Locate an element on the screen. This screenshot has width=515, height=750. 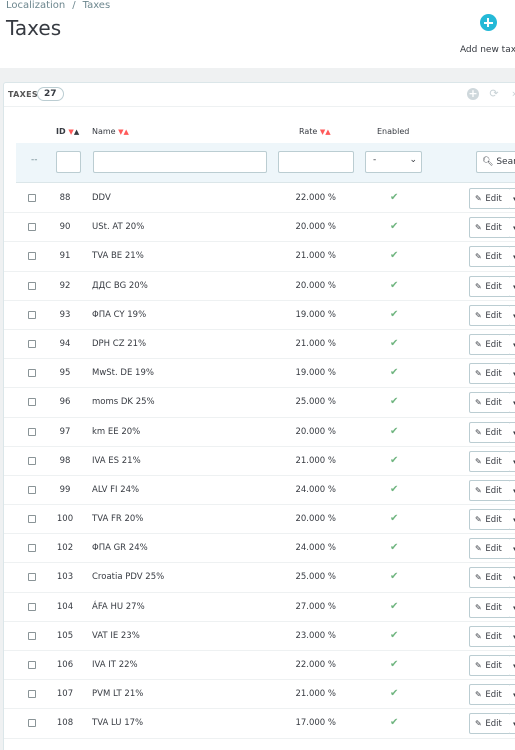
table-row: 104 ÁFA HU 27% 27.000 % ✔ ✎ Edit ▾ is located at coordinates (259, 607).